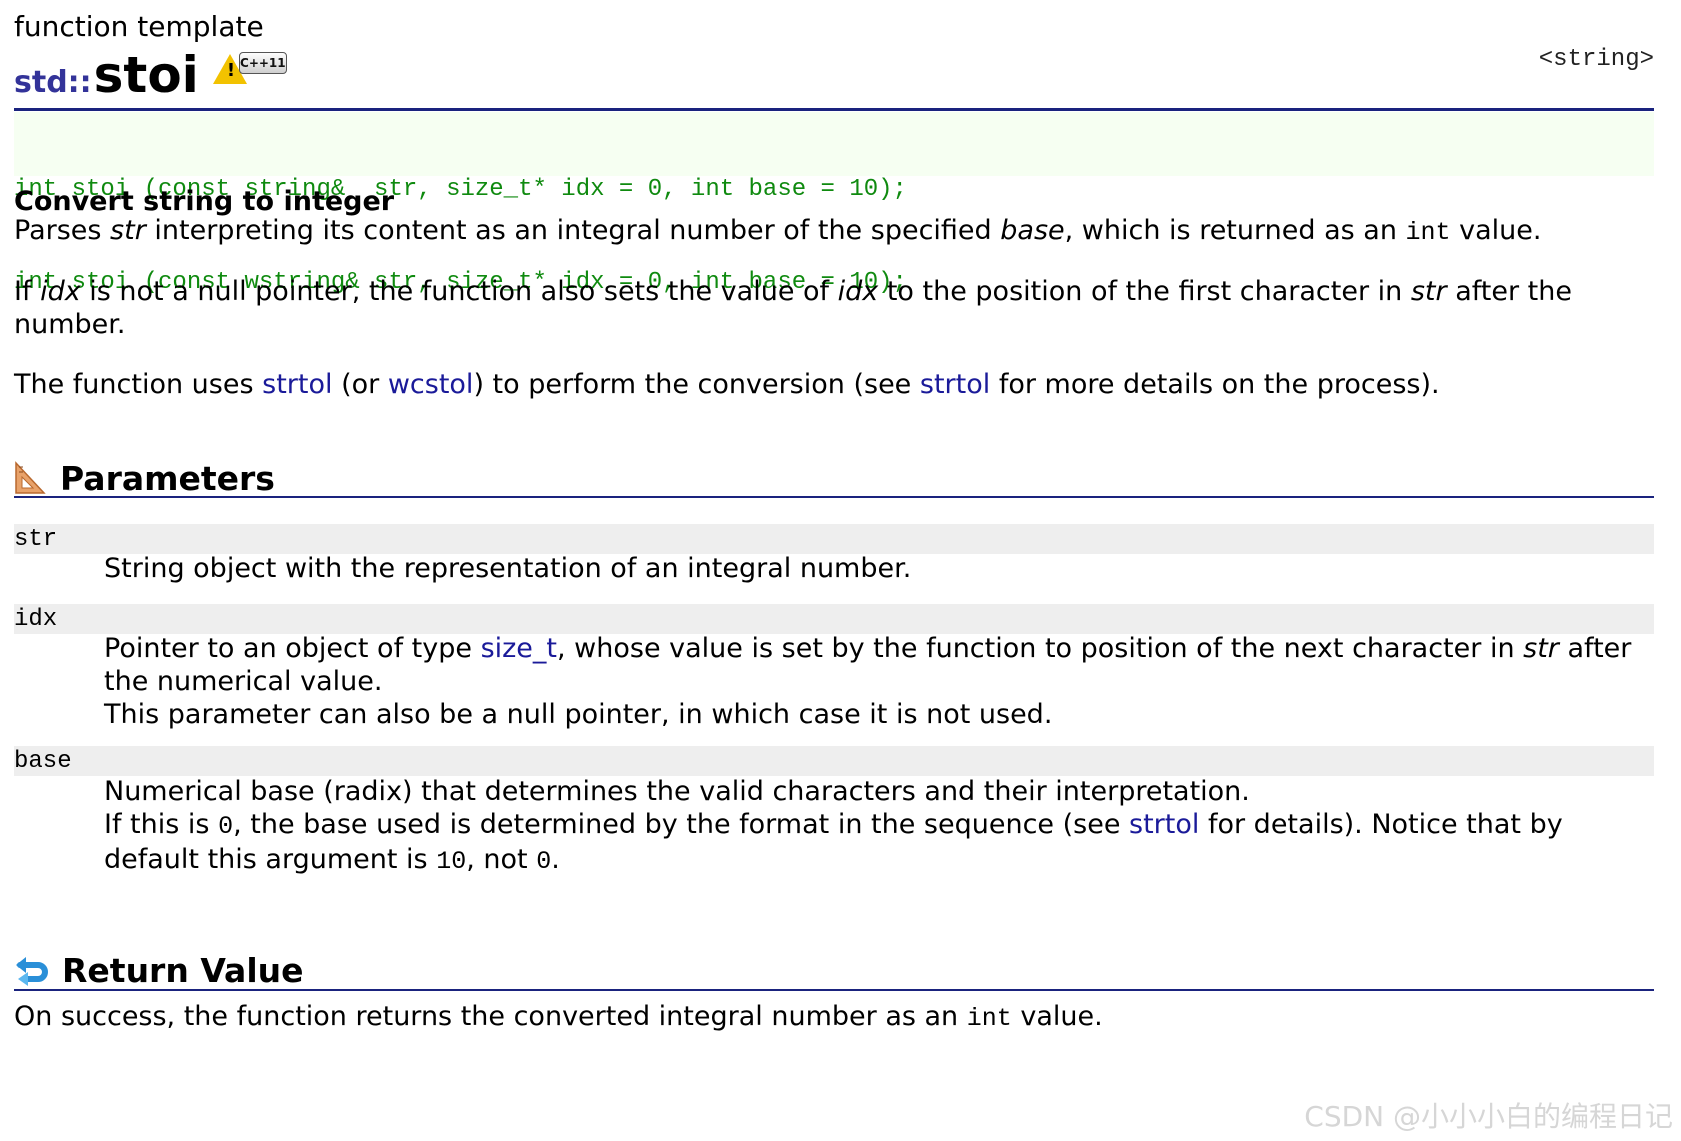 Image resolution: width=1681 pixels, height=1141 pixels. I want to click on cpp11-label: C++11, so click(262, 63).